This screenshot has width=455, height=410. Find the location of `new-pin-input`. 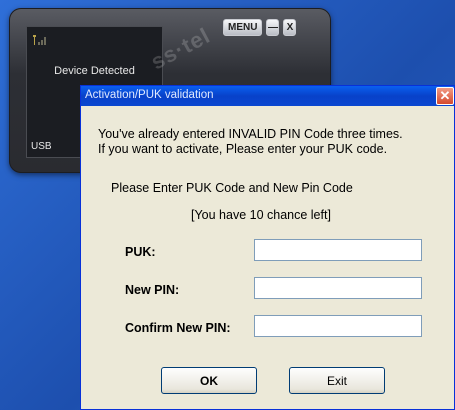

new-pin-input is located at coordinates (338, 288).